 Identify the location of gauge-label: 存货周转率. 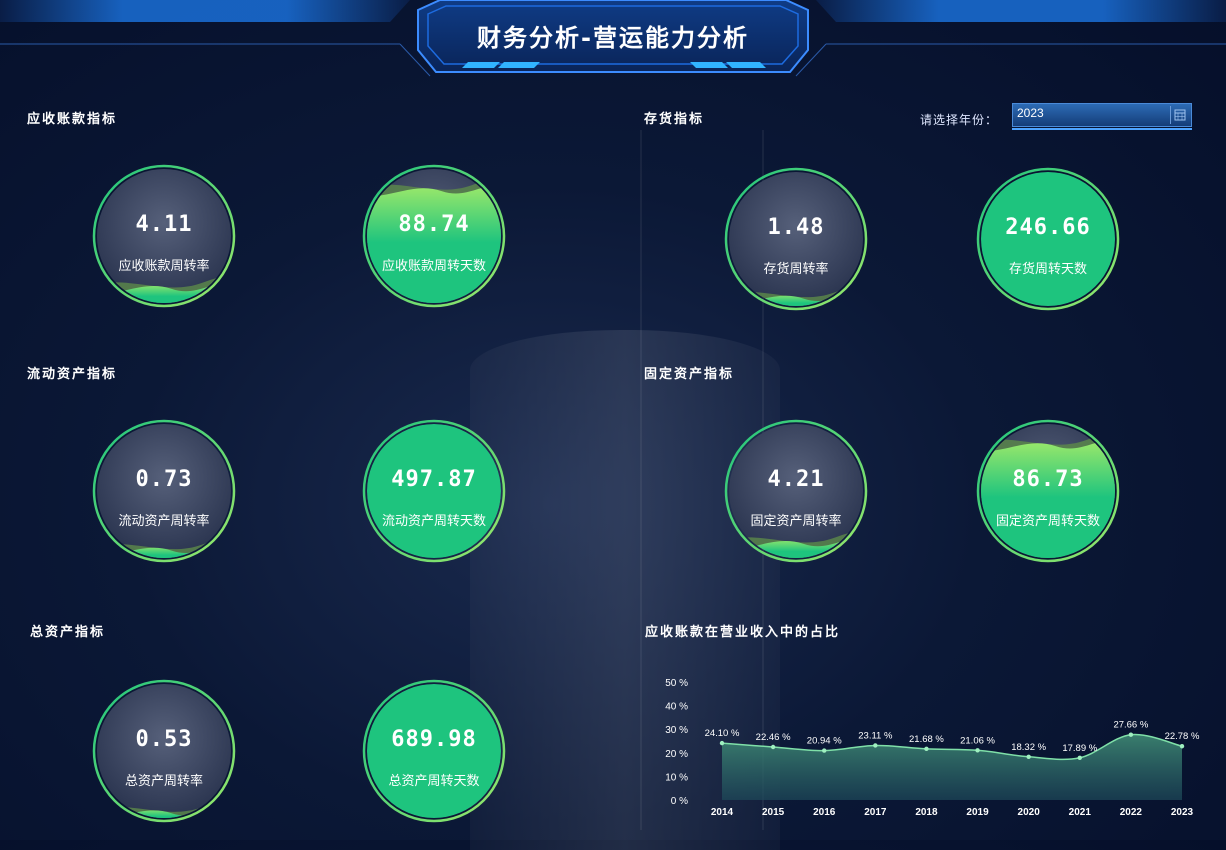
(796, 269).